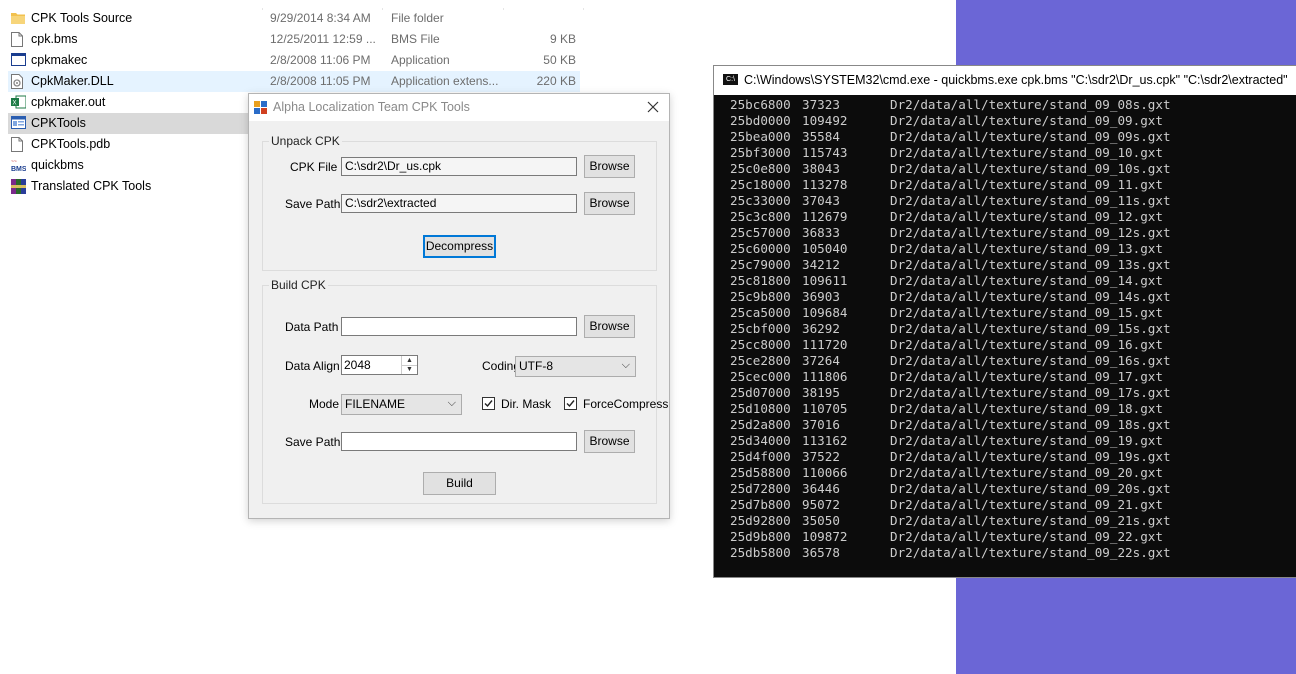  What do you see at coordinates (609, 166) in the screenshot?
I see `cpk-file-browse-button: Browse` at bounding box center [609, 166].